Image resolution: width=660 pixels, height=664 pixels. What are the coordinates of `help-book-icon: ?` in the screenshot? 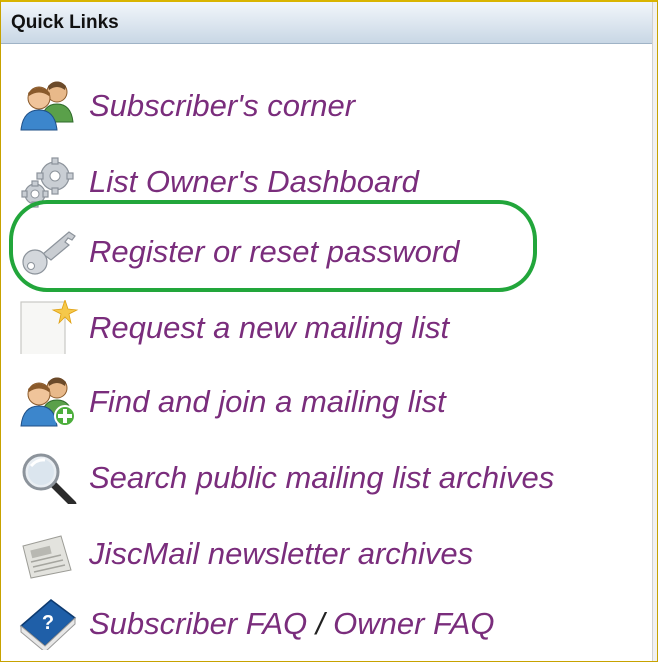 It's located at (48, 624).